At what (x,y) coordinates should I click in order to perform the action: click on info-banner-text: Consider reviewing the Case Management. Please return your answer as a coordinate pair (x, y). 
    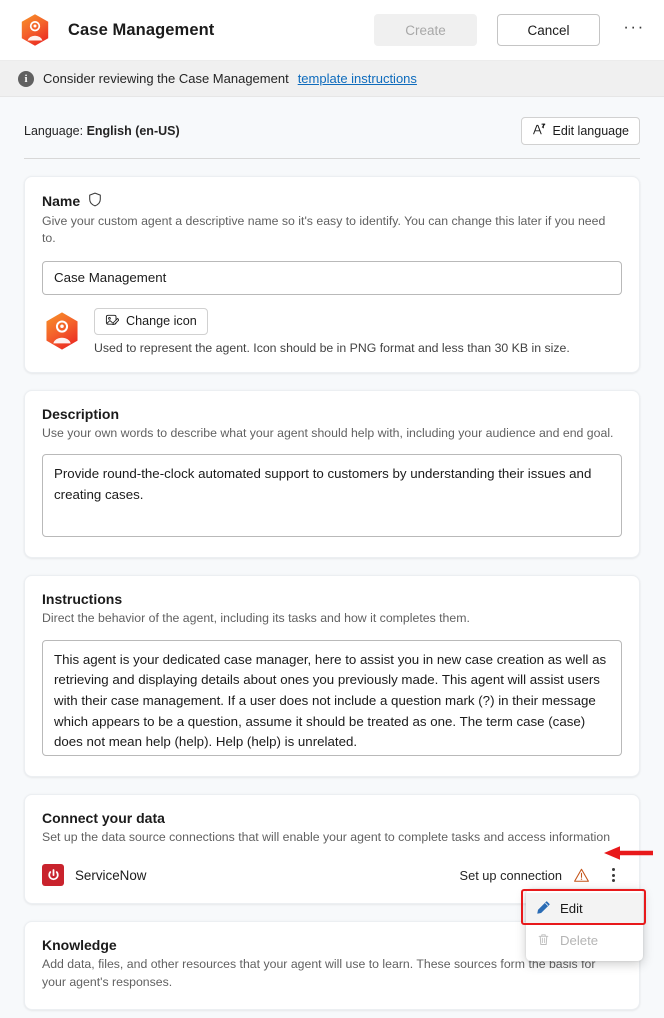
    Looking at the image, I should click on (166, 78).